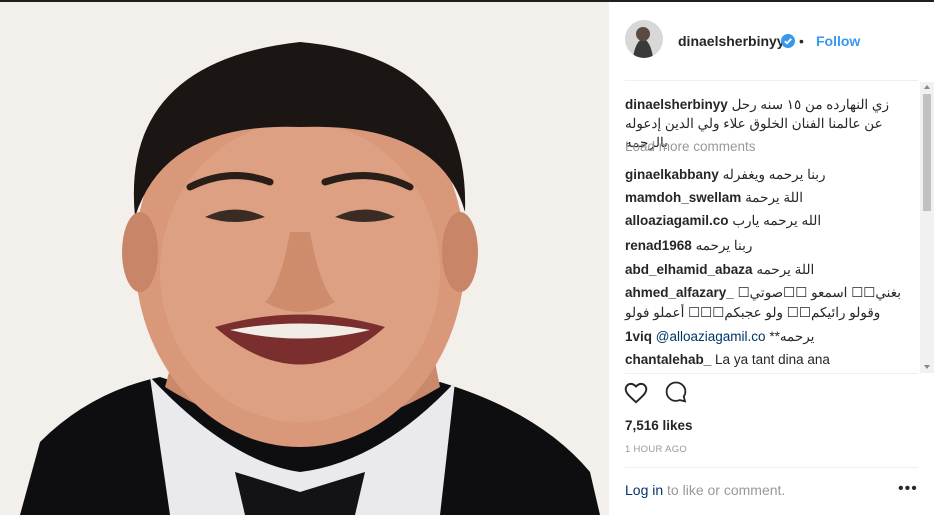  I want to click on comment-text: La ya tant dina ana, so click(772, 359).